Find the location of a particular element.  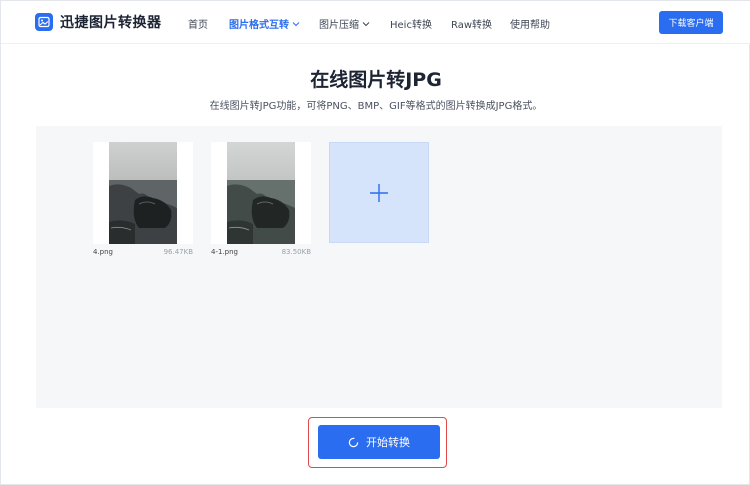

add-image-button is located at coordinates (379, 192).